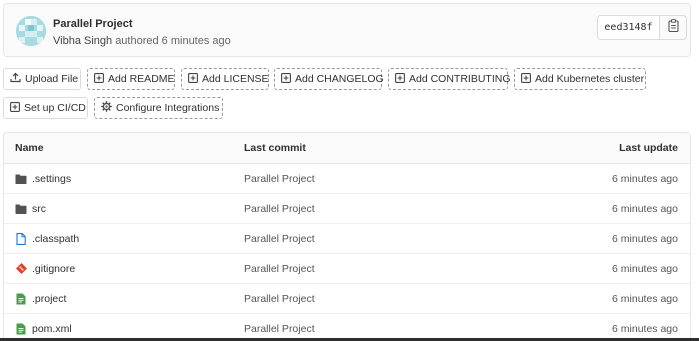 This screenshot has height=341, width=699. I want to click on add-license-label: Add LICENSE, so click(235, 79).